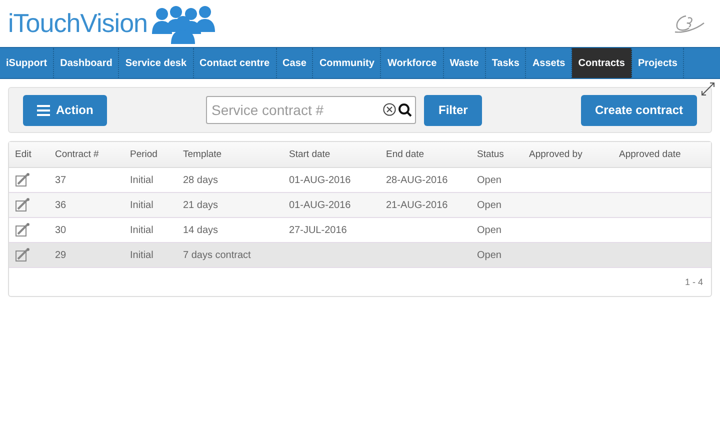  What do you see at coordinates (650, 154) in the screenshot?
I see `column-header: Approved date` at bounding box center [650, 154].